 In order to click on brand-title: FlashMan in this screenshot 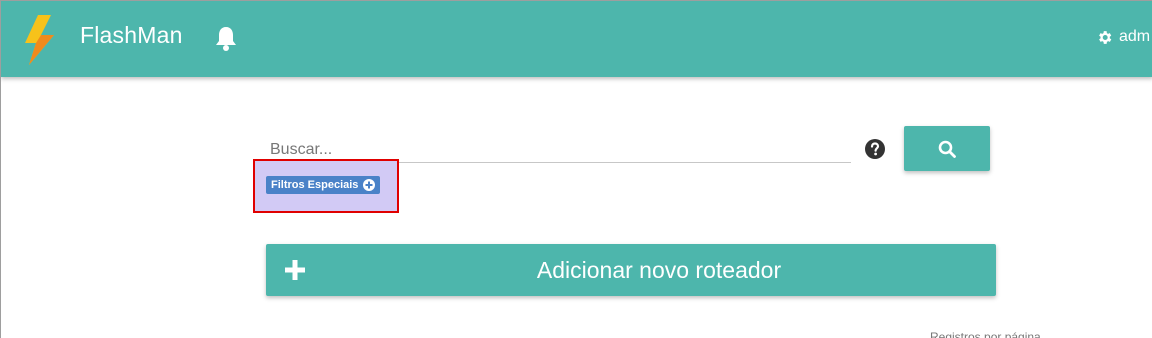, I will do `click(131, 35)`.